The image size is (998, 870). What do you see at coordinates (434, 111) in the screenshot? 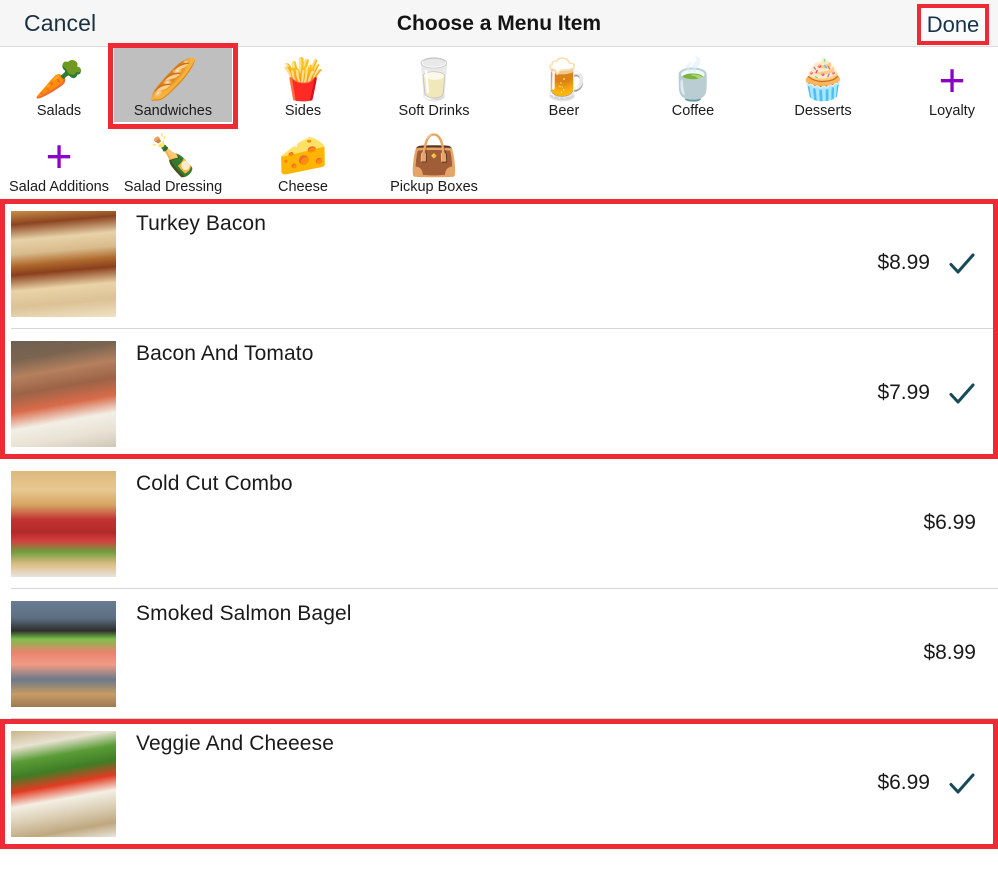
I see `category-tab-label: Soft Drinks` at bounding box center [434, 111].